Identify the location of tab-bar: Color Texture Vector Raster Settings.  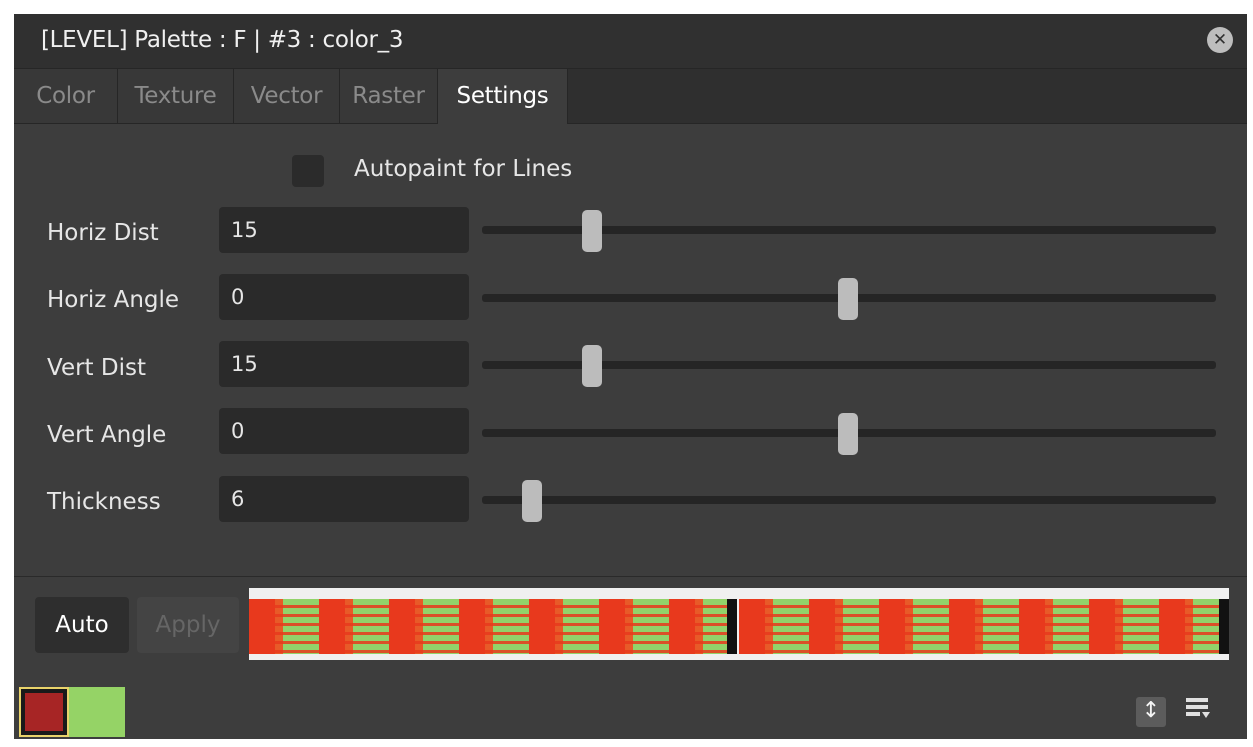
(630, 96).